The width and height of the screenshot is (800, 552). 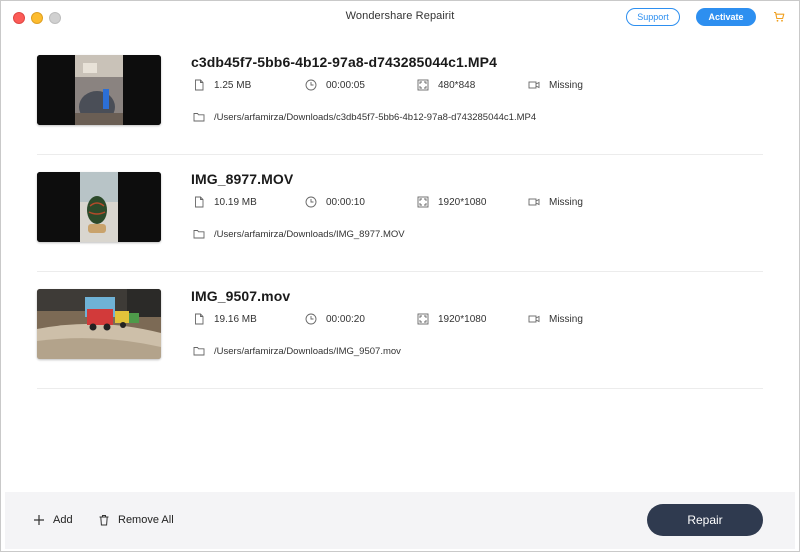 I want to click on file-name: IMG_9507.mov, so click(x=241, y=296).